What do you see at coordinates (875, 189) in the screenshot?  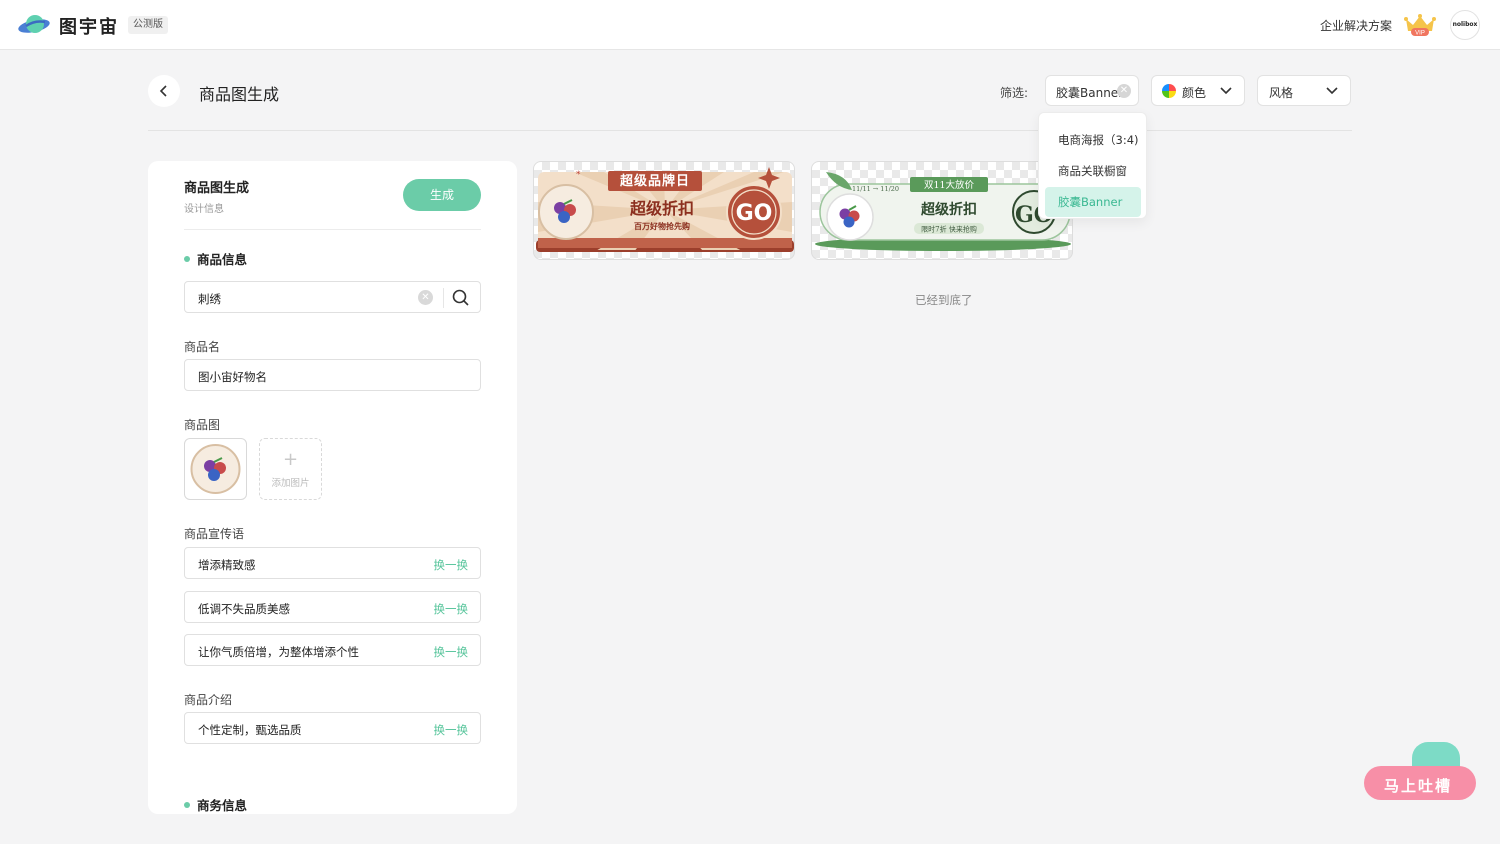 I see `card2-dates: 11/11 → 11/20` at bounding box center [875, 189].